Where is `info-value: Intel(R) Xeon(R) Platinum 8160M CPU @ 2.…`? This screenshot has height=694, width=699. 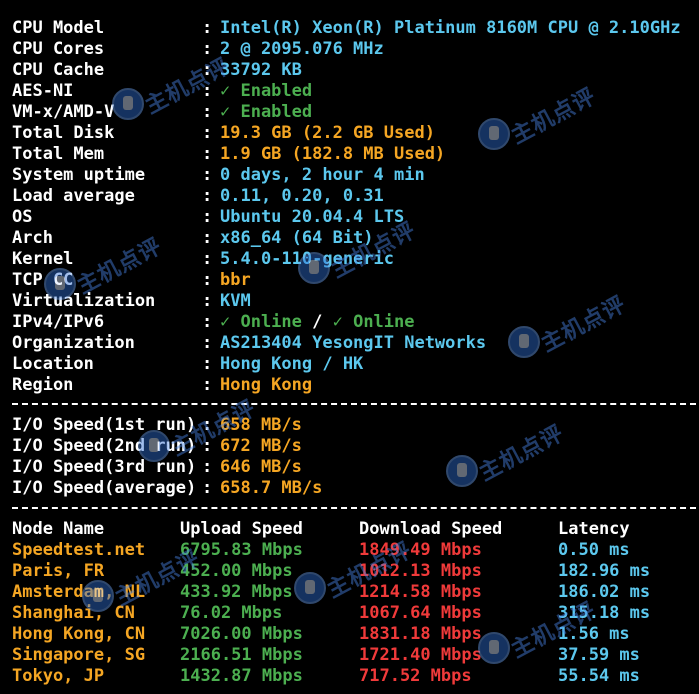 info-value: Intel(R) Xeon(R) Platinum 8160M CPU @ 2.… is located at coordinates (450, 28).